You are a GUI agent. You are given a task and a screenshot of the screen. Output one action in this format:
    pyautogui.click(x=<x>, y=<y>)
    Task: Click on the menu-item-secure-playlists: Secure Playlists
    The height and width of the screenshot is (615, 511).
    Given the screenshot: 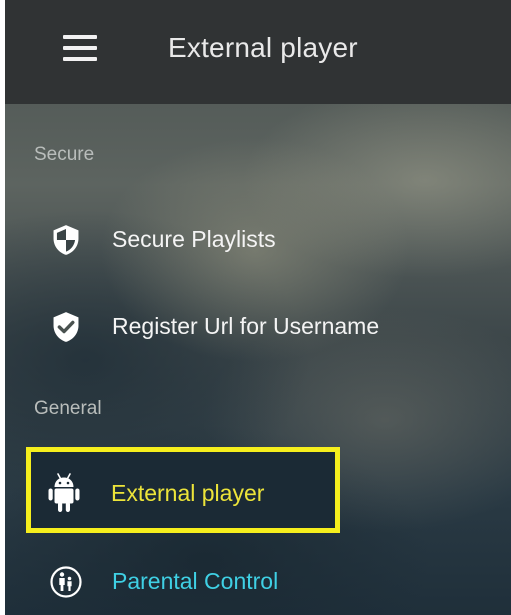 What is the action you would take?
    pyautogui.click(x=258, y=239)
    